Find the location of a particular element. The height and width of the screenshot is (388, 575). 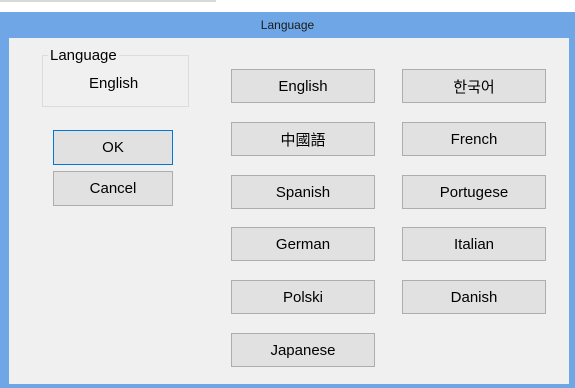

ok-button: OK is located at coordinates (113, 147).